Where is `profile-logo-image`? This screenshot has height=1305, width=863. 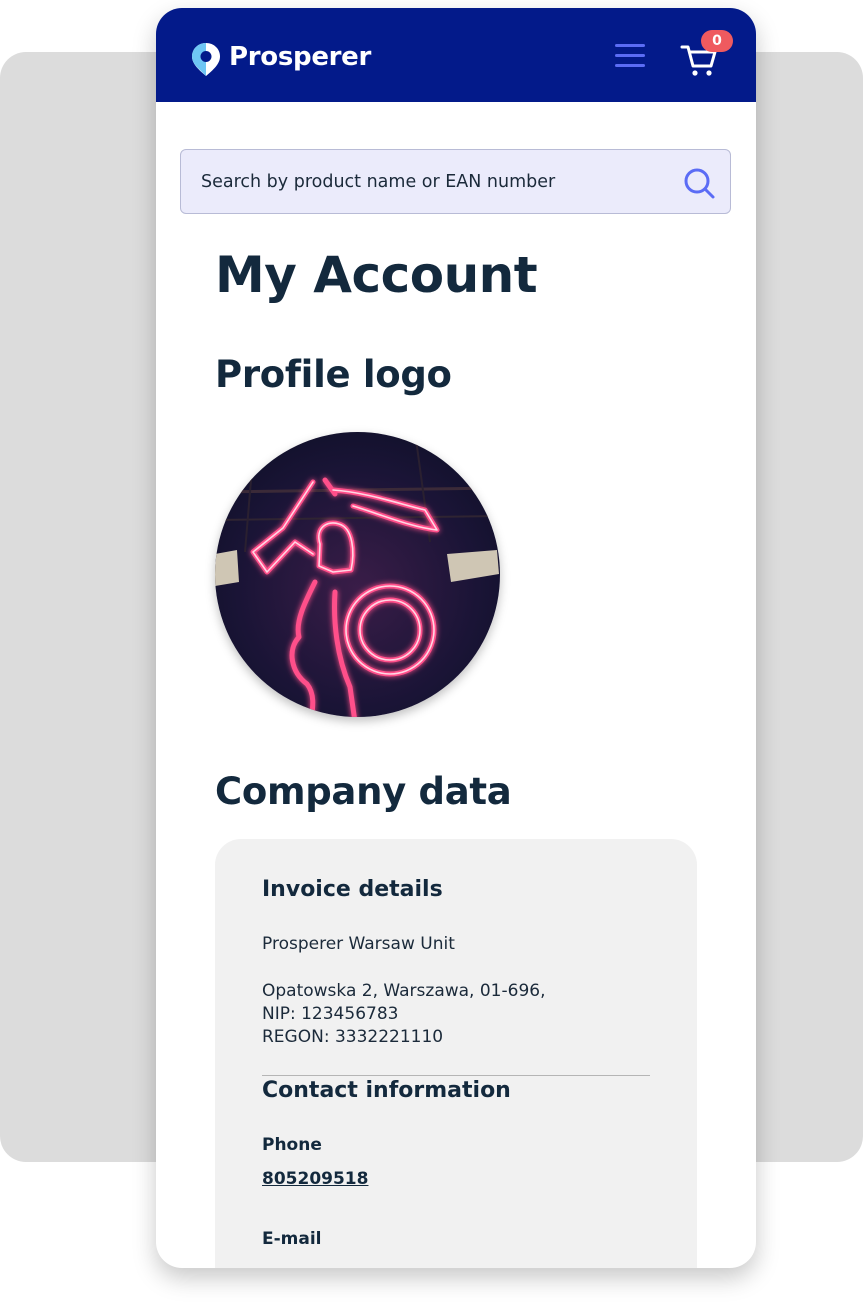 profile-logo-image is located at coordinates (357, 574).